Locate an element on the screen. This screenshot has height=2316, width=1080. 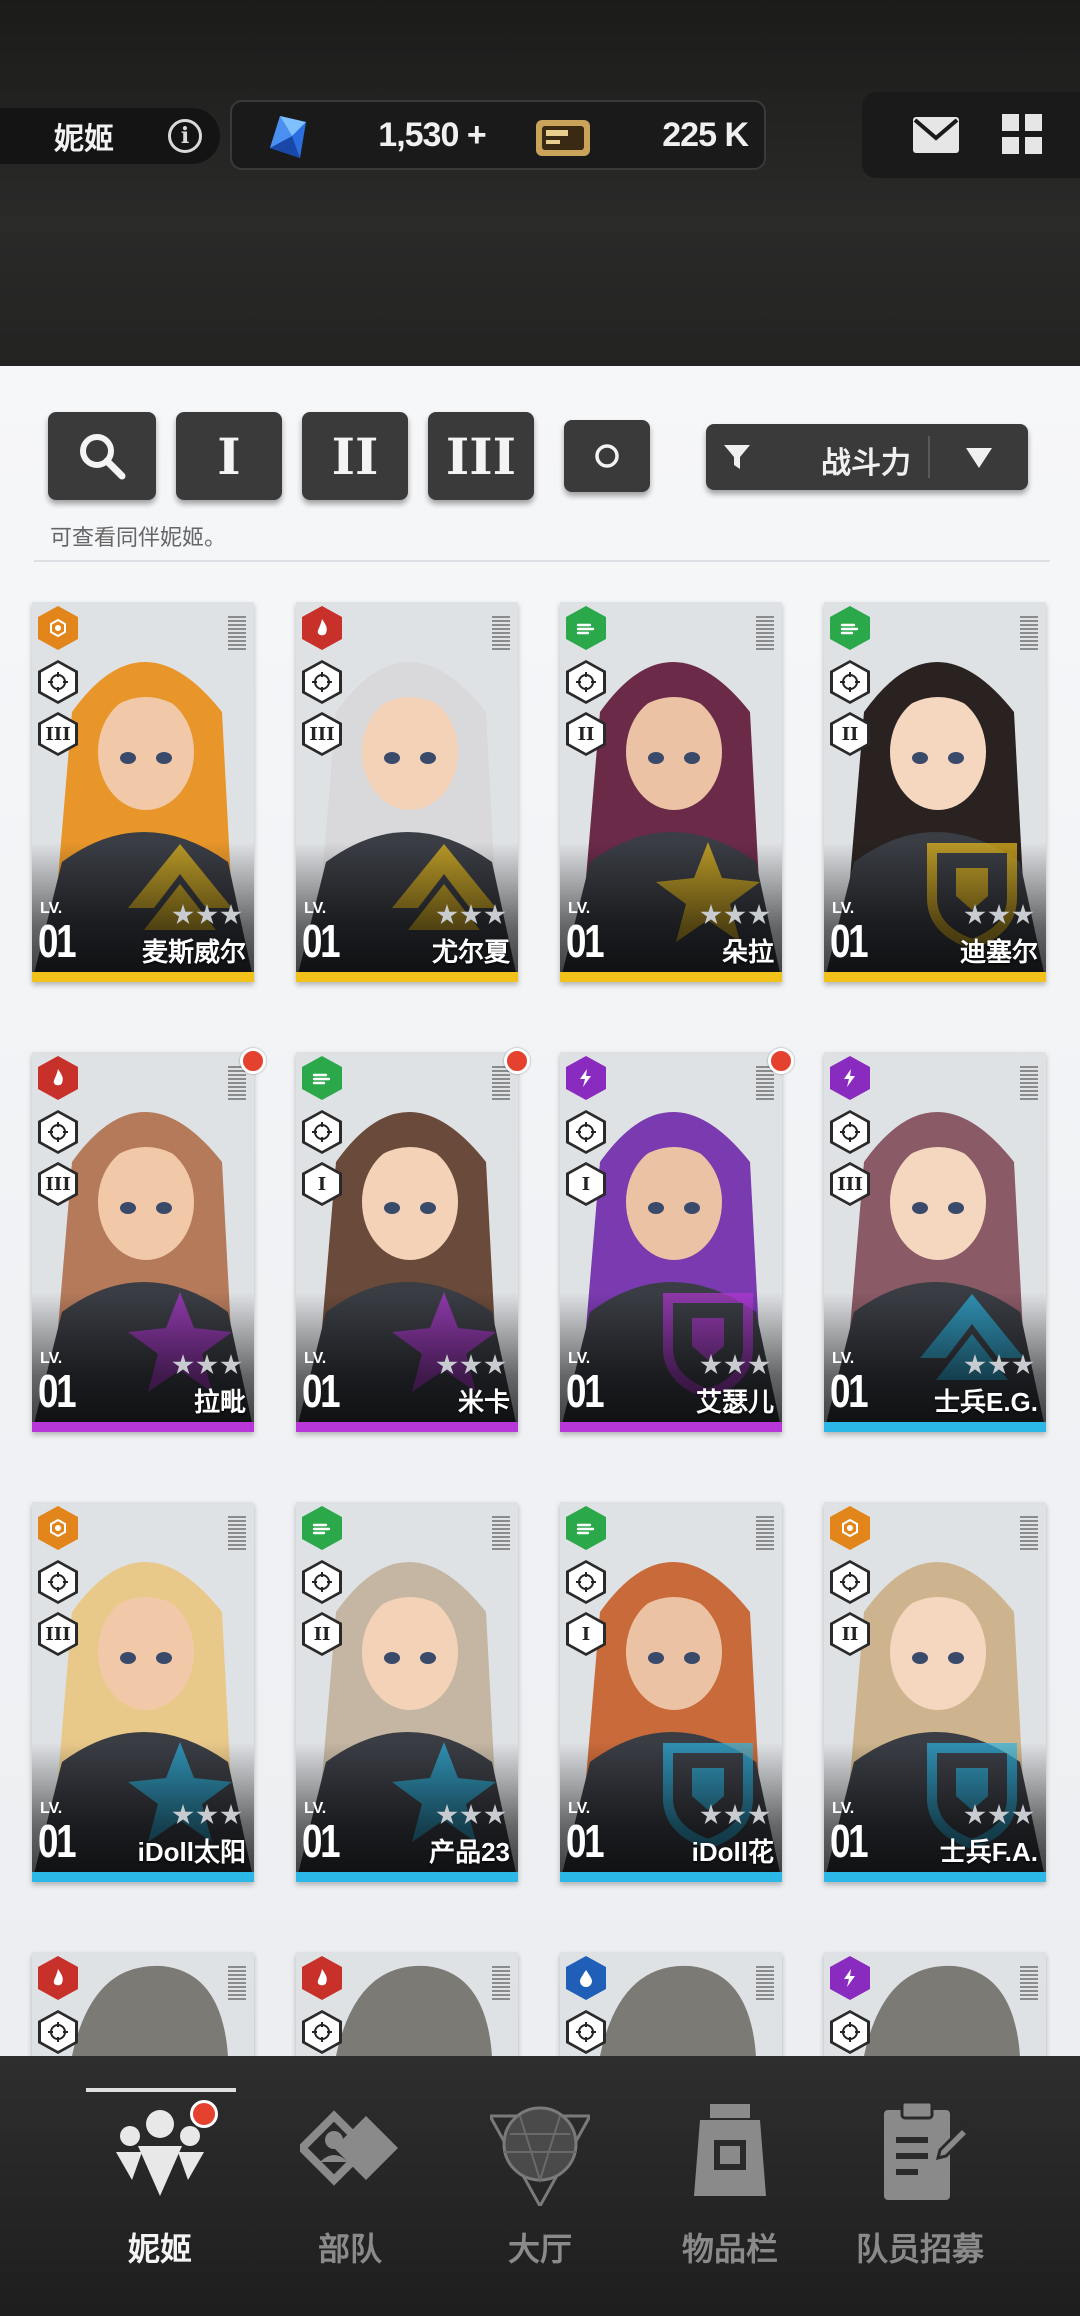
page-title: 妮姬 is located at coordinates (84, 139).